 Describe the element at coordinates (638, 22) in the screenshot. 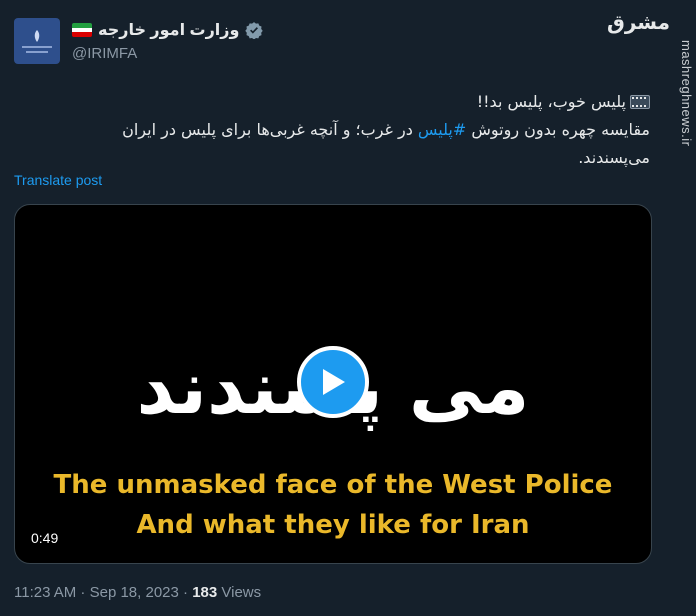

I see `watermark-logo: مشرق` at that location.